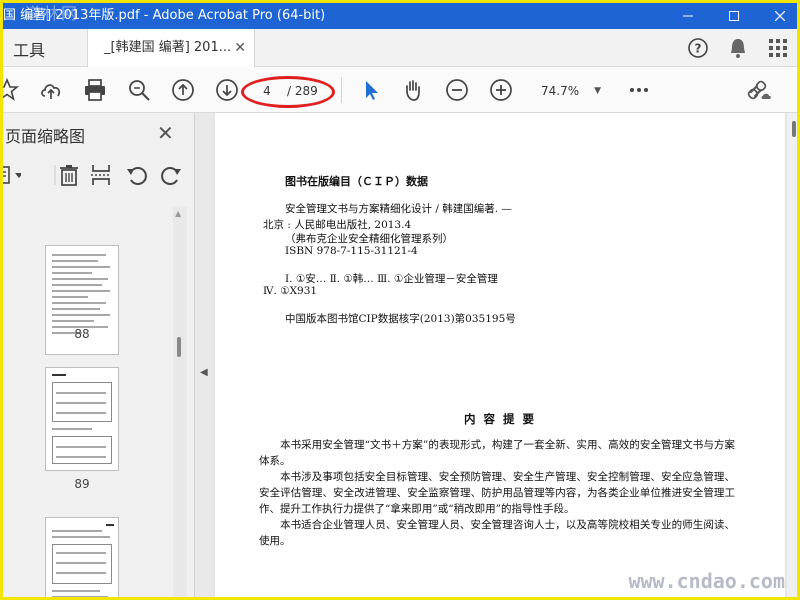  I want to click on panel-collapse-handle: ◀, so click(204, 355).